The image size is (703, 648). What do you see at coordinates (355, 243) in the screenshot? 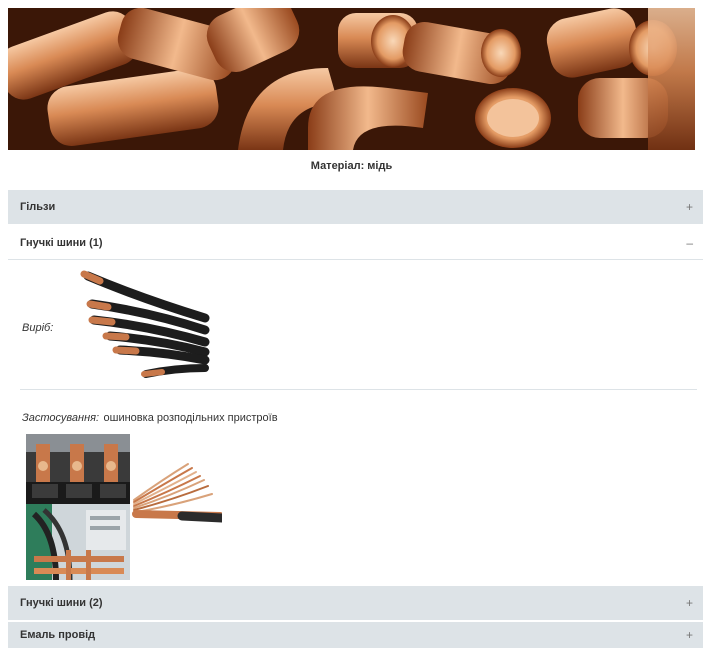
I see `accordion-header-hnuchki-shyny-1: Гнучкі шини (1) –` at bounding box center [355, 243].